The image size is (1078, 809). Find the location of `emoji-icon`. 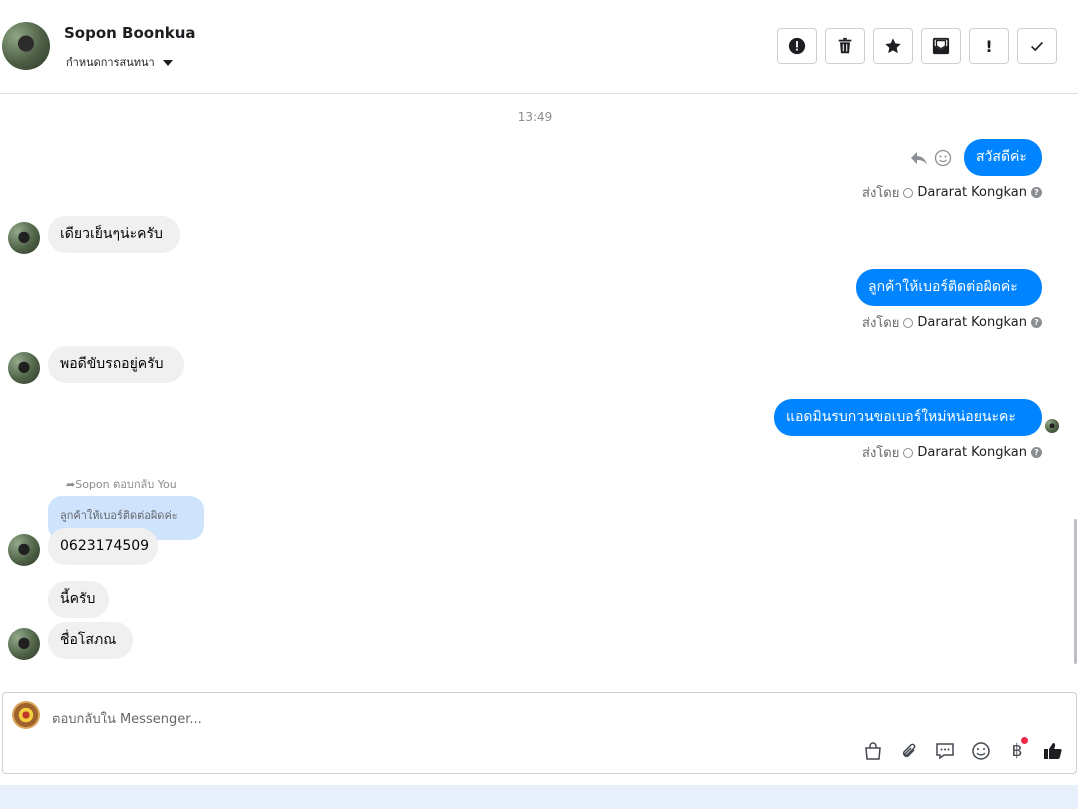

emoji-icon is located at coordinates (981, 751).